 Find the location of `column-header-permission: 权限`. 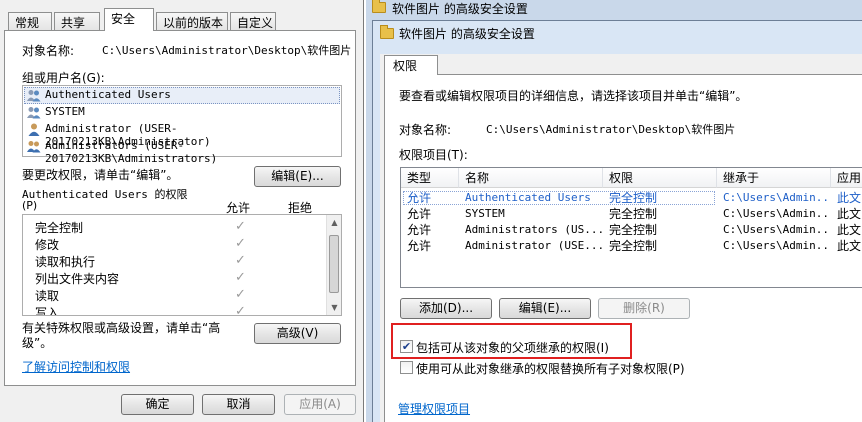

column-header-permission: 权限 is located at coordinates (660, 178).